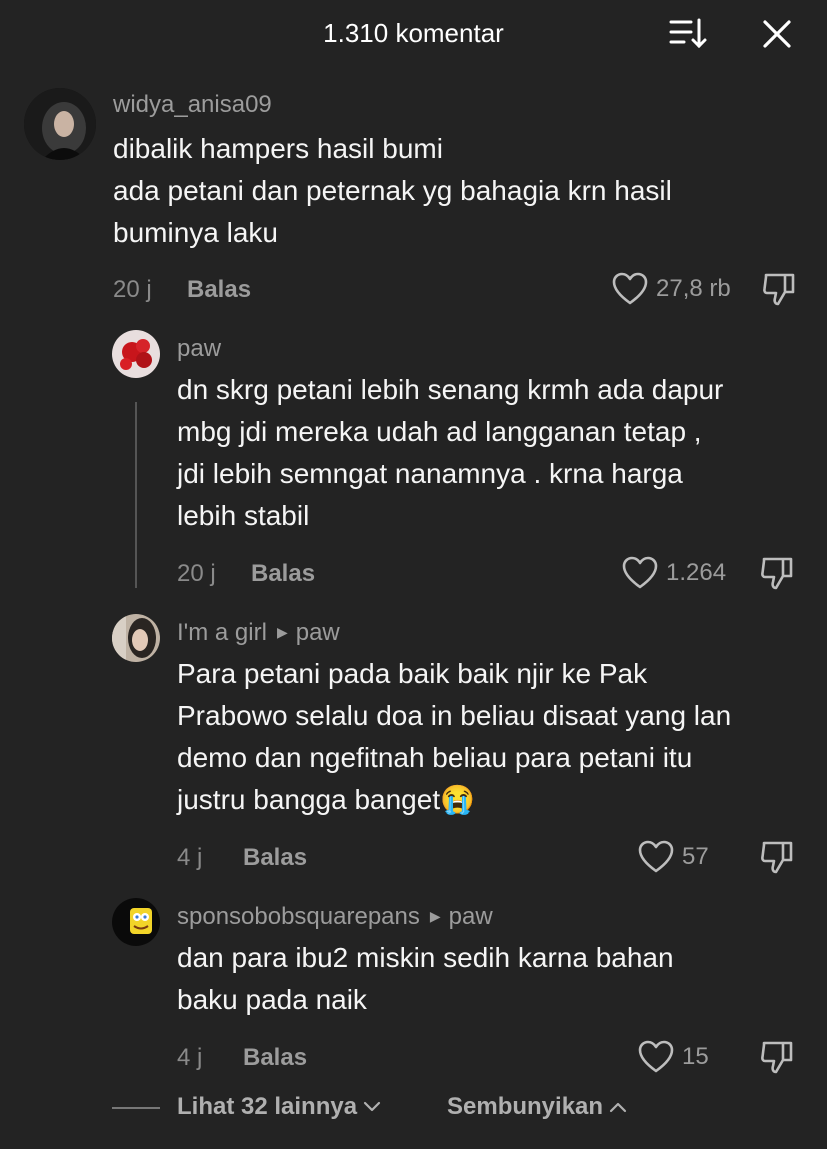 The width and height of the screenshot is (827, 1149). What do you see at coordinates (695, 1056) in the screenshot?
I see `like-count: 15` at bounding box center [695, 1056].